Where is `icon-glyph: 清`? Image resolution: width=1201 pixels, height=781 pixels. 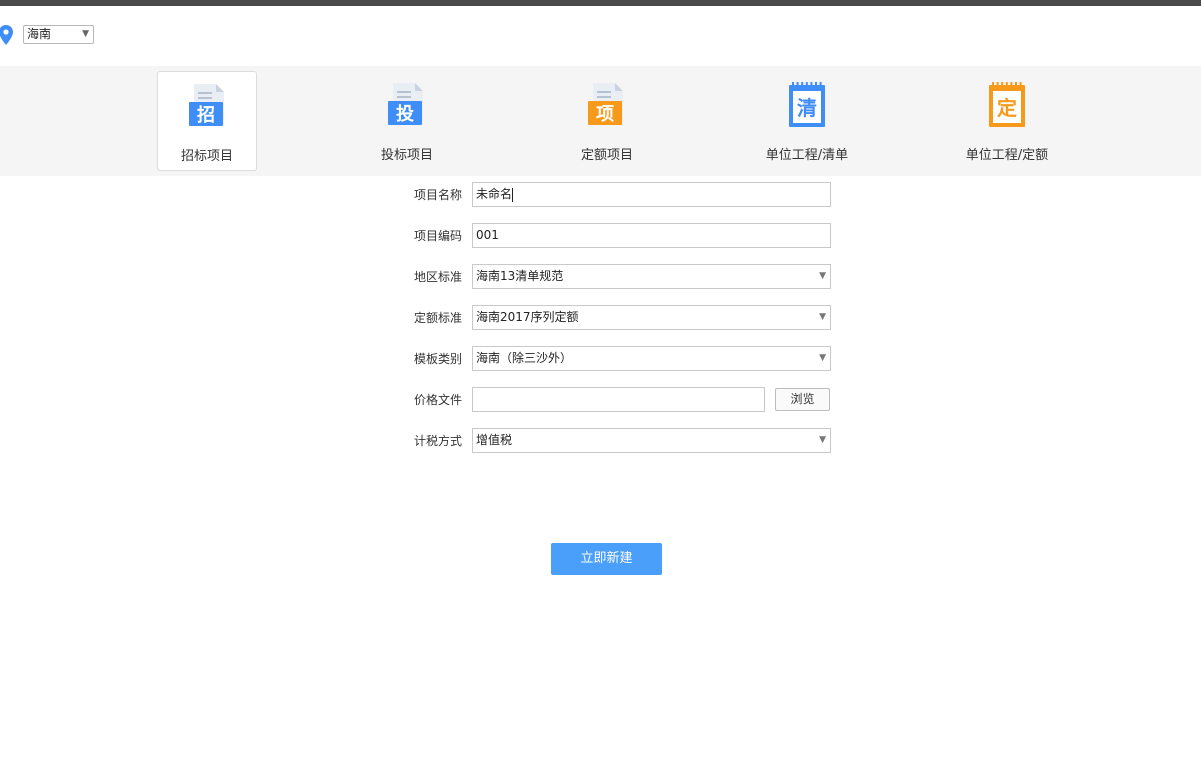 icon-glyph: 清 is located at coordinates (807, 108).